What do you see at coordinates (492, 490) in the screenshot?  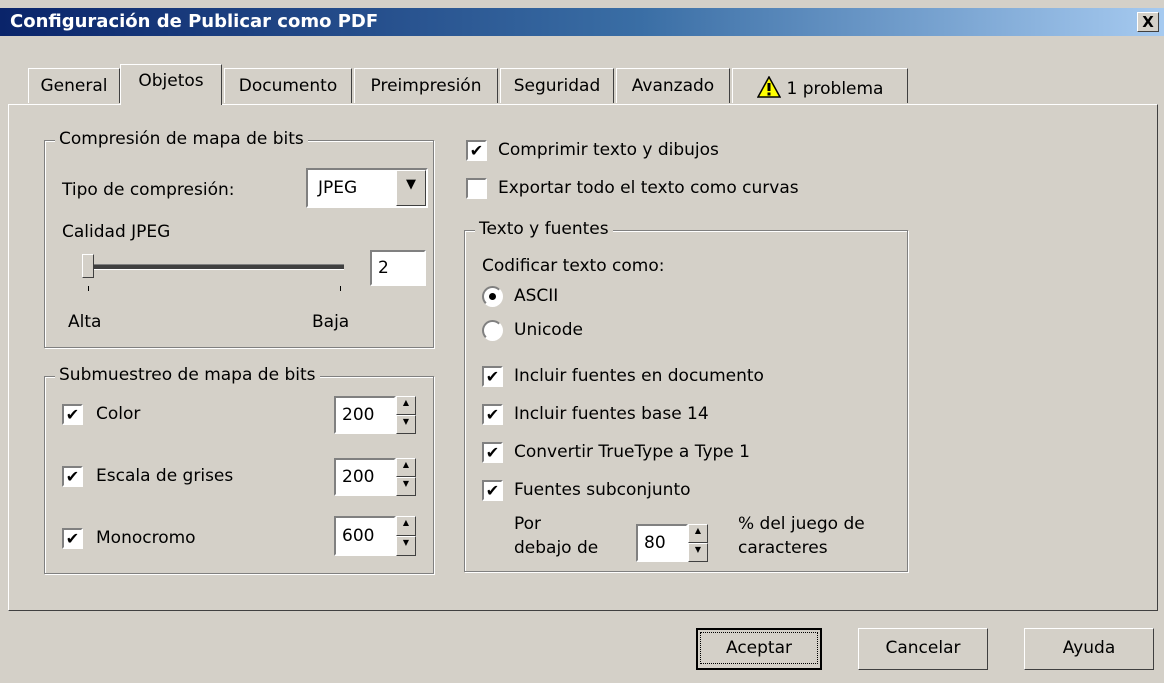 I see `subset-checkbox: ✔` at bounding box center [492, 490].